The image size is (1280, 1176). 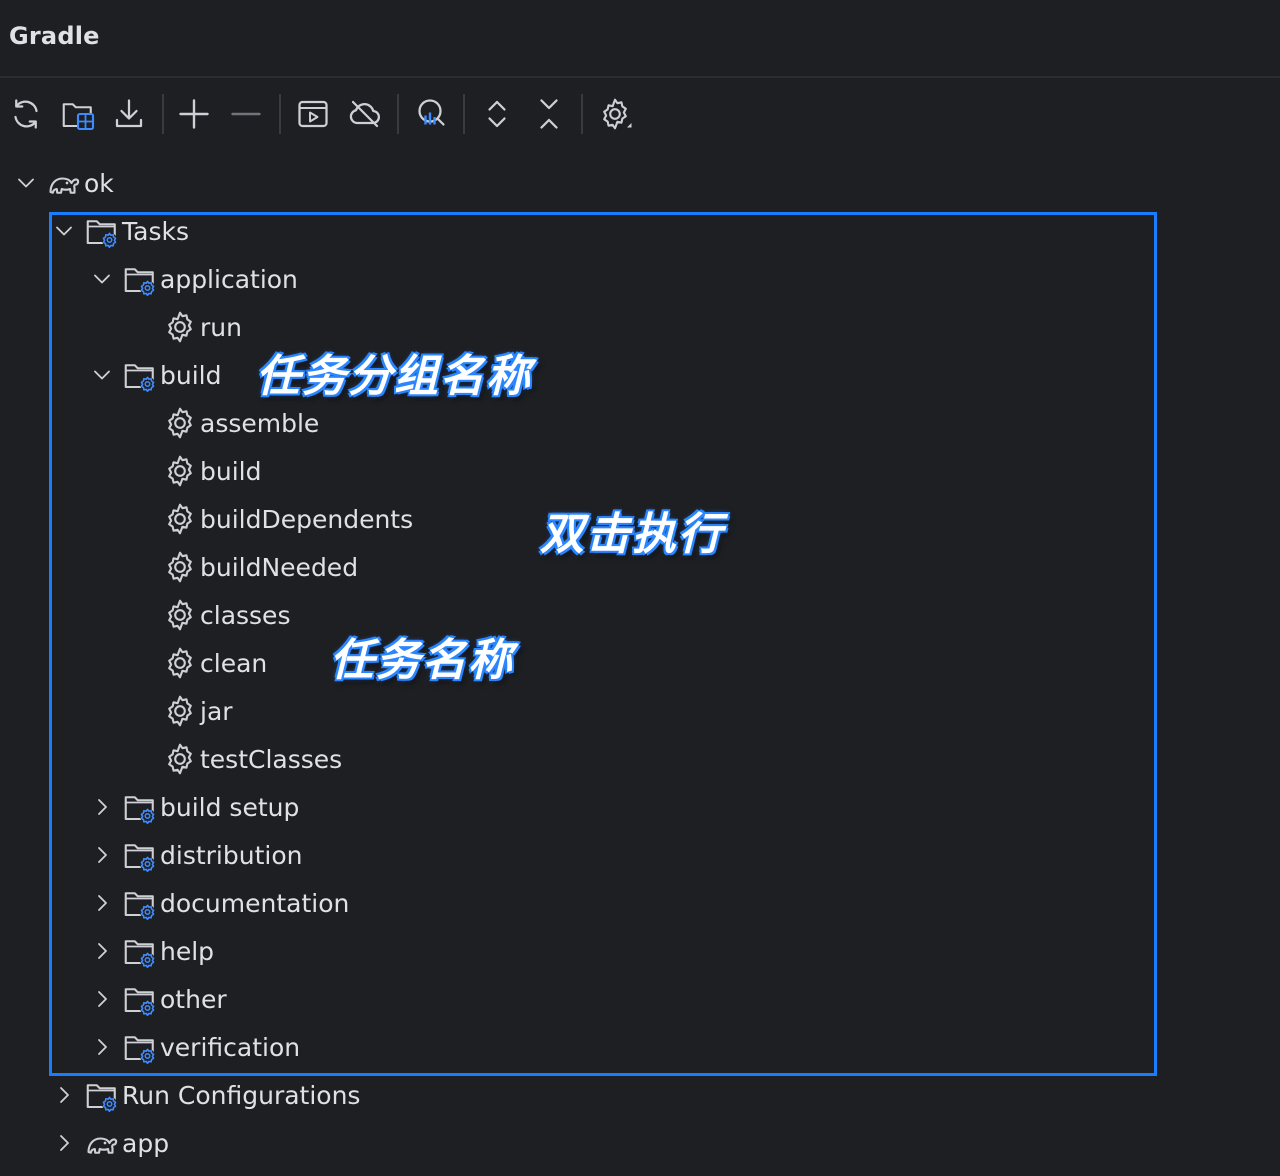 What do you see at coordinates (422, 660) in the screenshot?
I see `annotation-task-name: 任务名称` at bounding box center [422, 660].